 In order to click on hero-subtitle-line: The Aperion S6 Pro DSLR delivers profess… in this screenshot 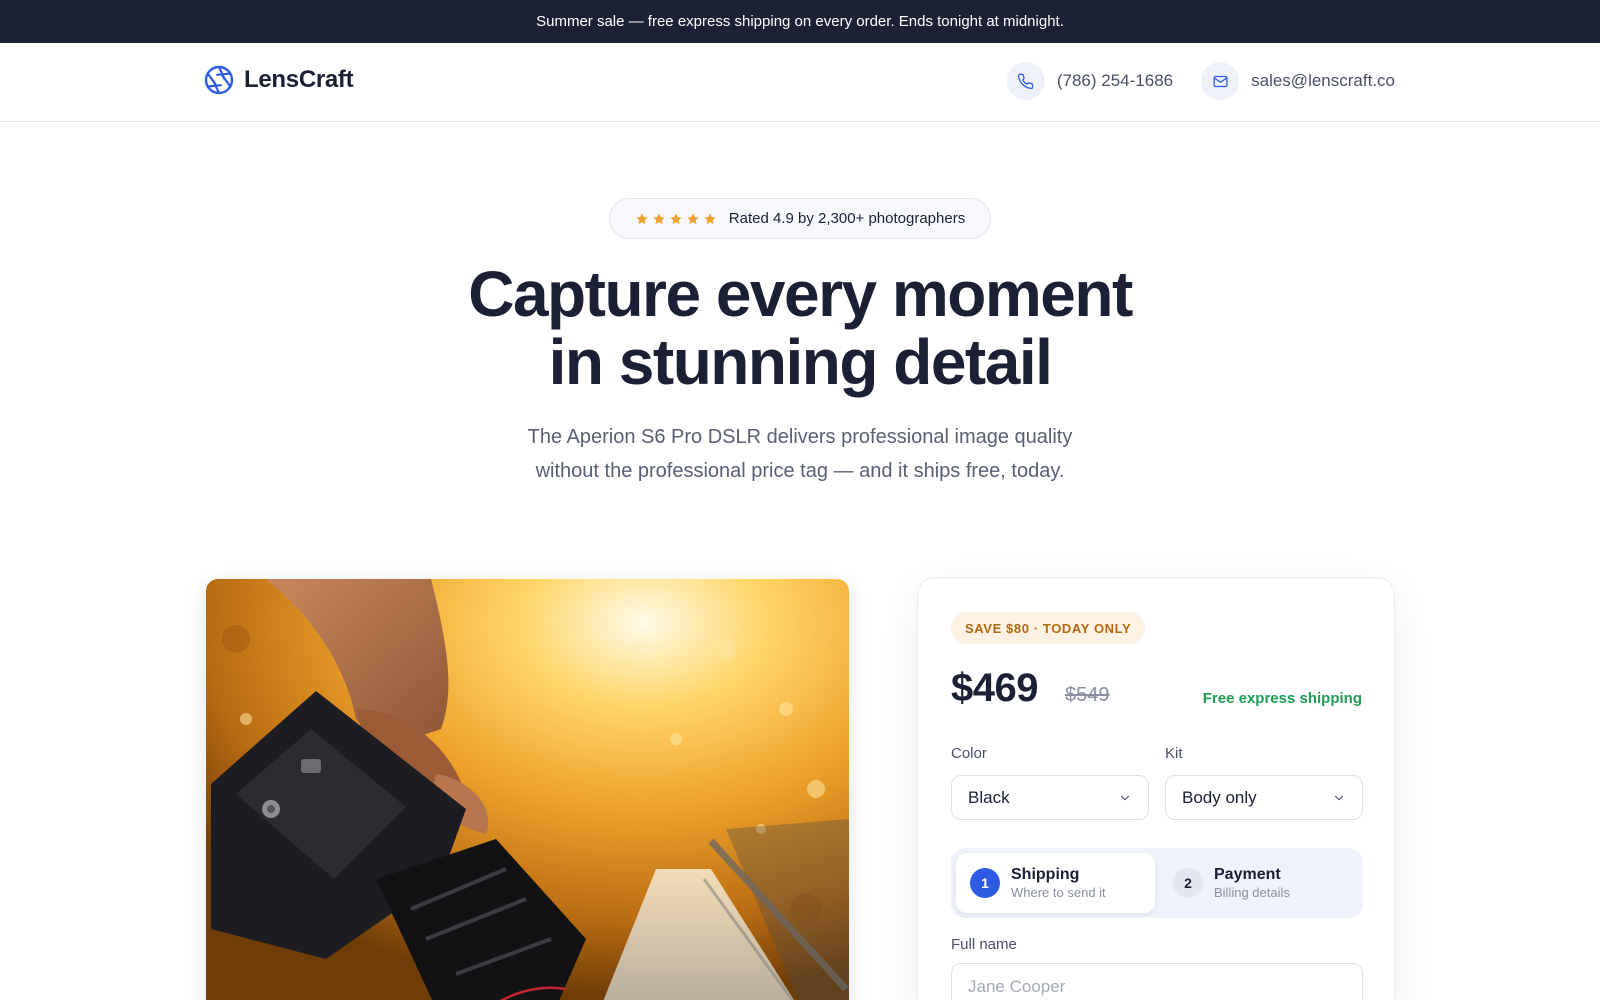, I will do `click(800, 437)`.